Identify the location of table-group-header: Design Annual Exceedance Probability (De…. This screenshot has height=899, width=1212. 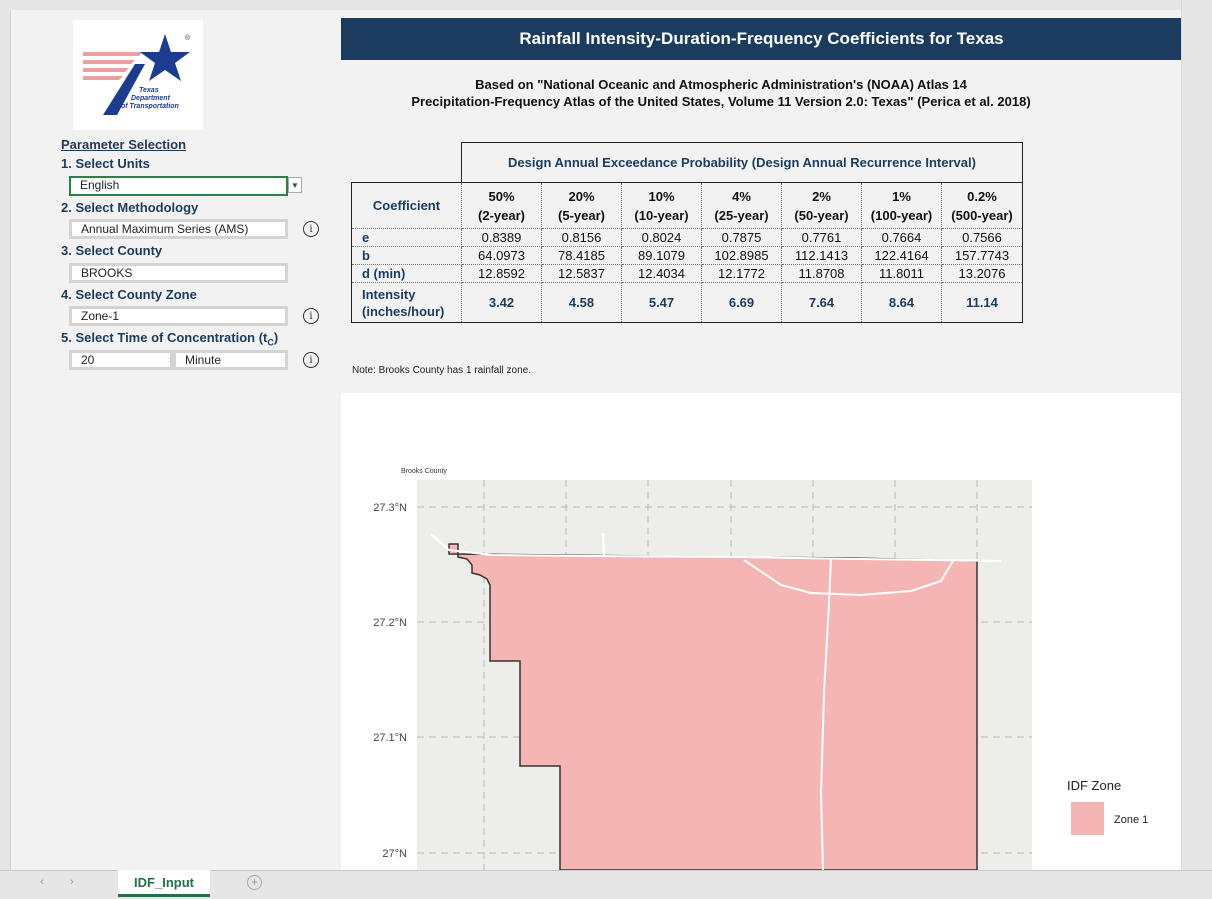
(742, 162).